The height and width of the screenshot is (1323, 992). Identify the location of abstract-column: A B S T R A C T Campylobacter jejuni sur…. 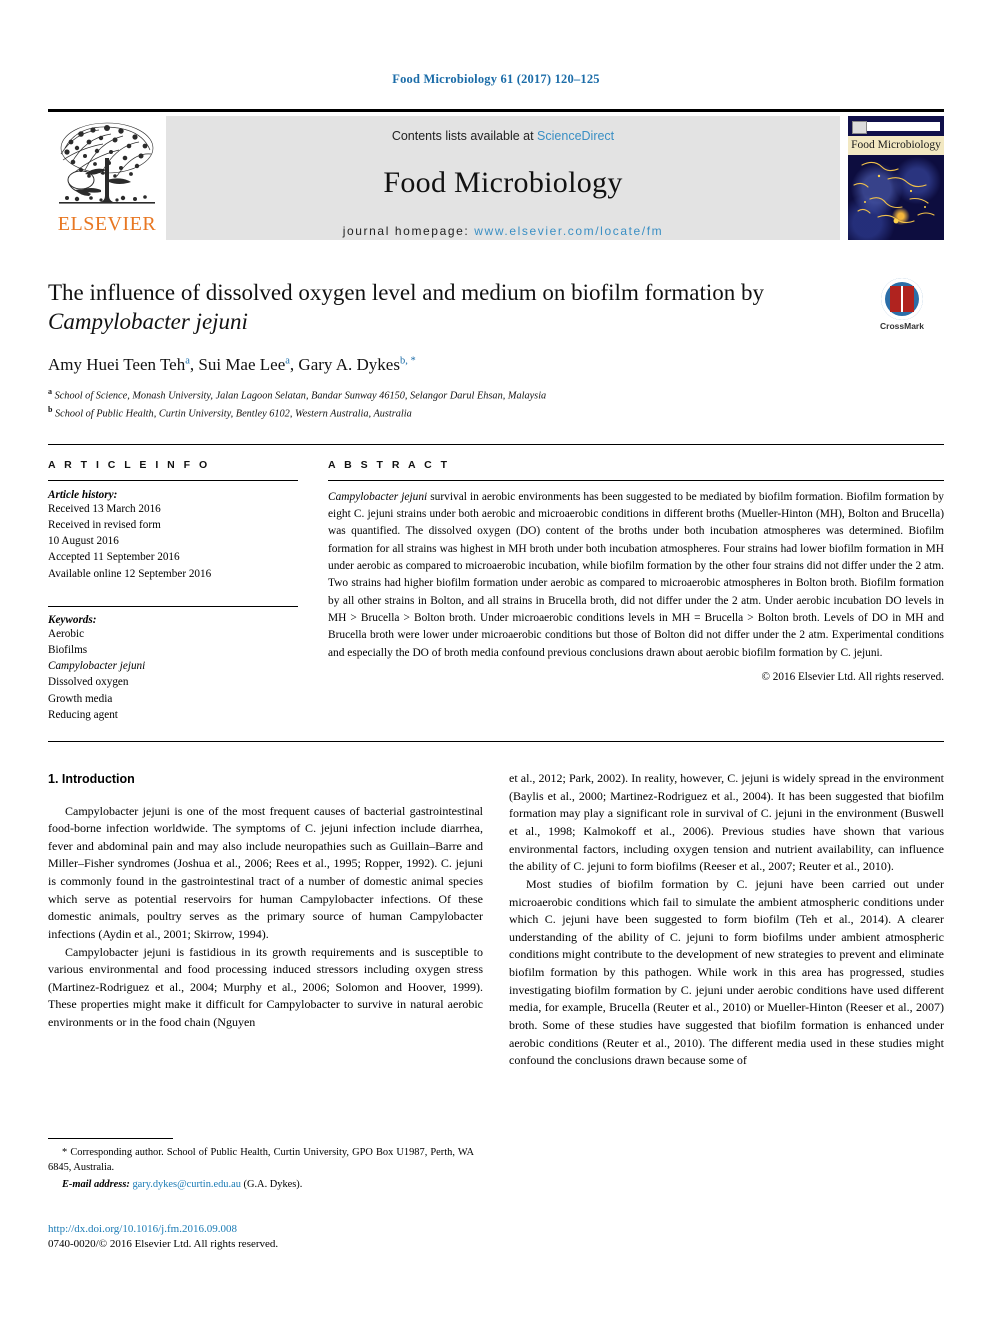
(636, 591).